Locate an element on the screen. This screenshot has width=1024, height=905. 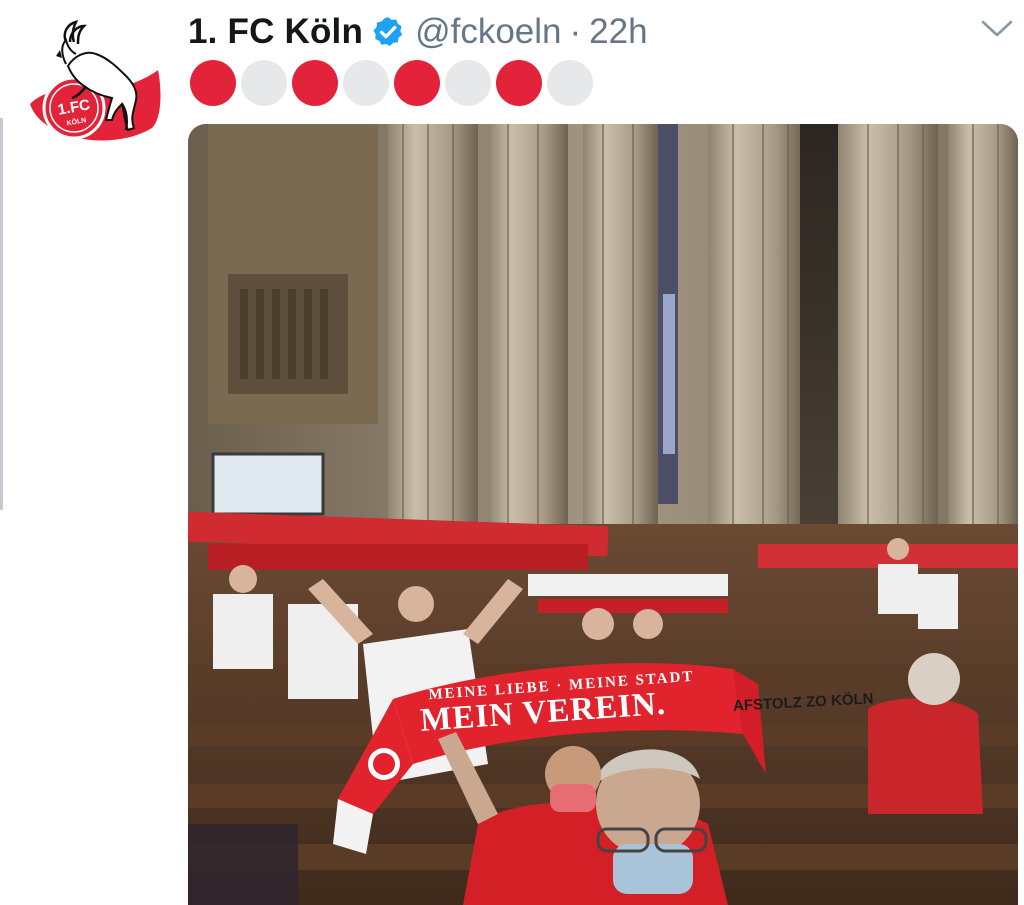
tweet-header: 1. FC Köln @fckoeln · 22h is located at coordinates (418, 32).